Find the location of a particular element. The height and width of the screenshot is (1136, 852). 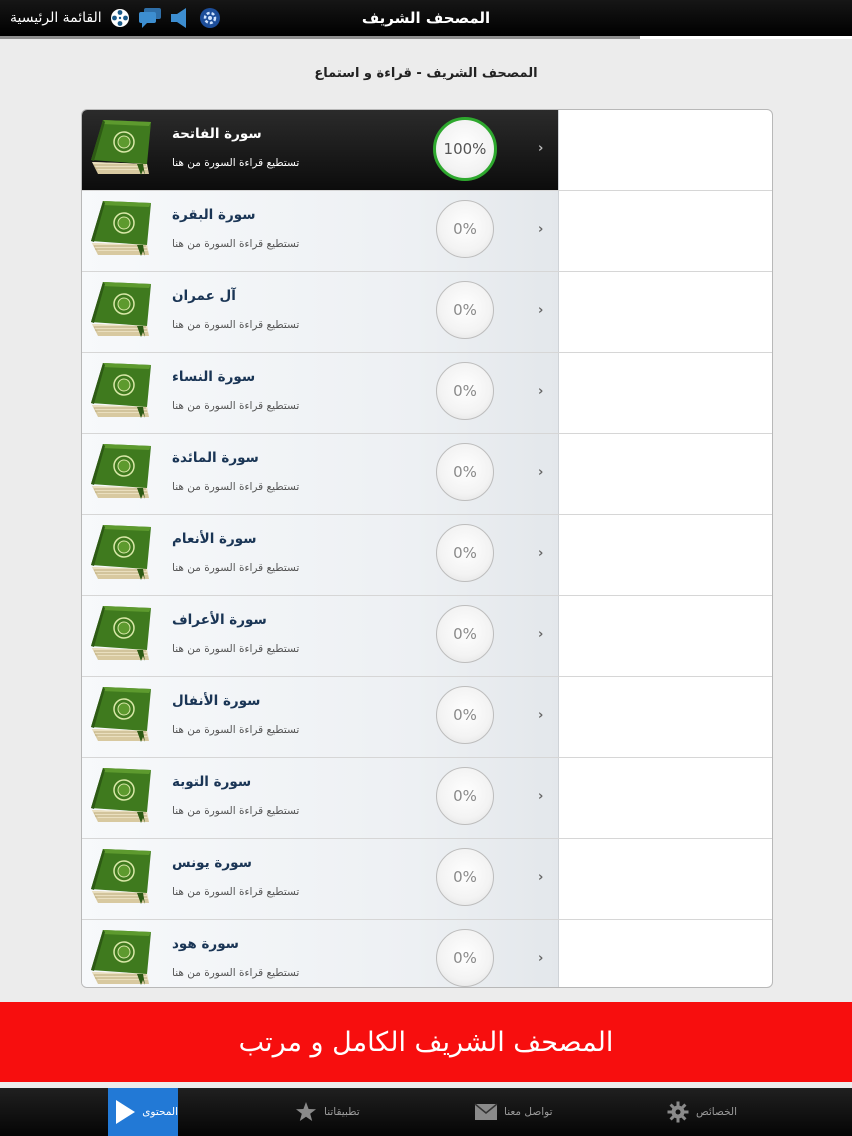

tab-contact-us-label: تواصل معنا is located at coordinates (528, 1112).